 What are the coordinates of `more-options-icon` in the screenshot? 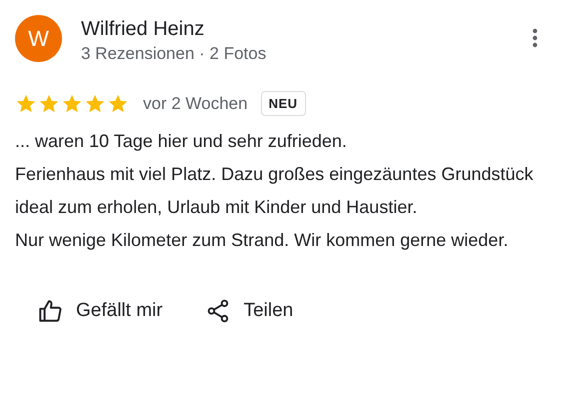 It's located at (535, 38).